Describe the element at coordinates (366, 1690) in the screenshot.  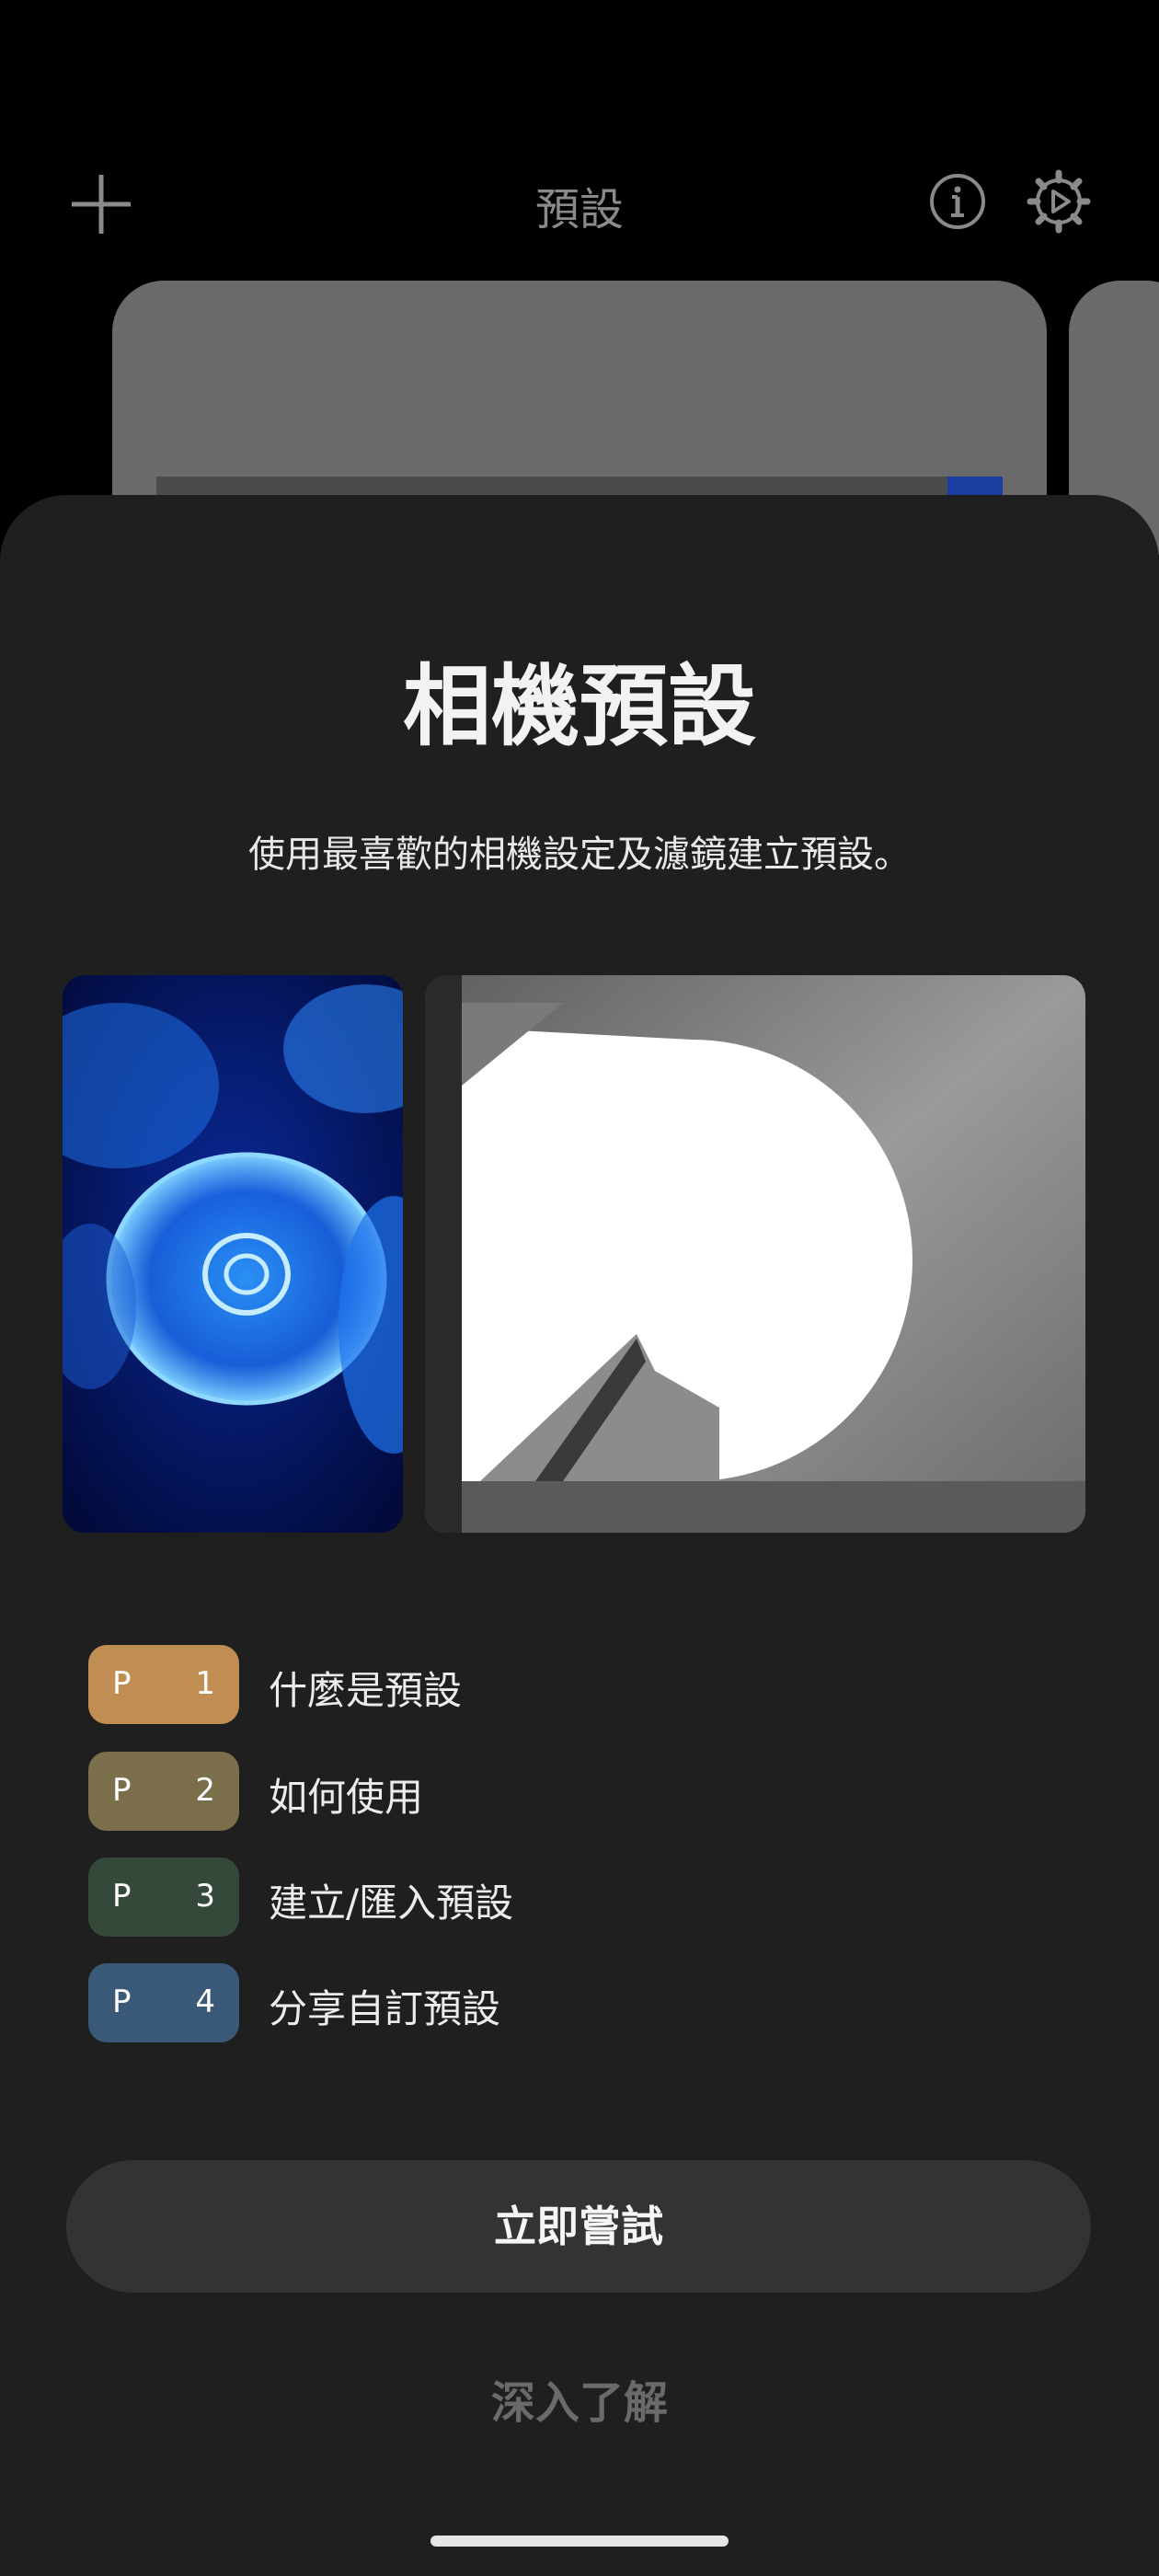
I see `toc-label: 什麼是預設` at that location.